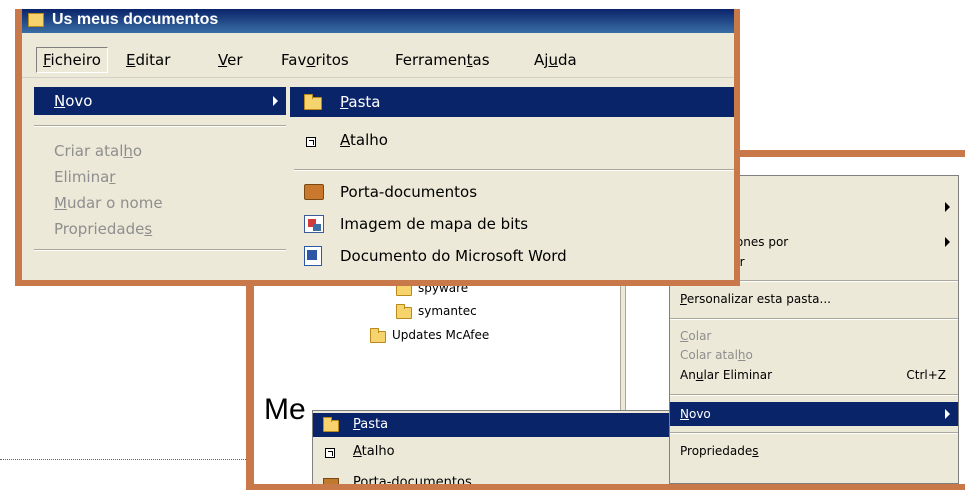  I want to click on label-rest: o, so click(137, 151).